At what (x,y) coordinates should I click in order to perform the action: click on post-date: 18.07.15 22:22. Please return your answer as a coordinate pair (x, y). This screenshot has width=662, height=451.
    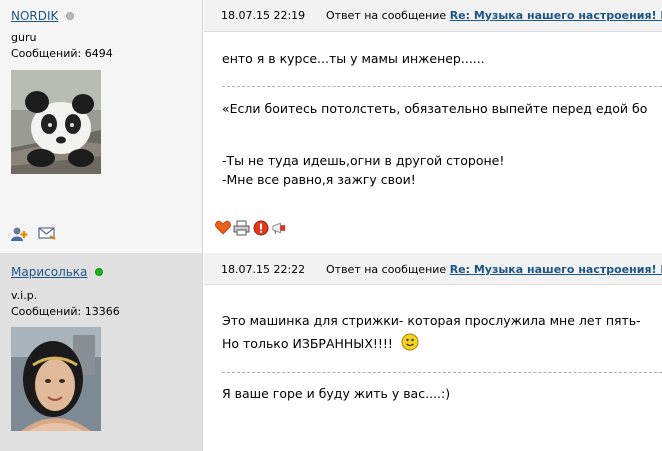
    Looking at the image, I should click on (263, 269).